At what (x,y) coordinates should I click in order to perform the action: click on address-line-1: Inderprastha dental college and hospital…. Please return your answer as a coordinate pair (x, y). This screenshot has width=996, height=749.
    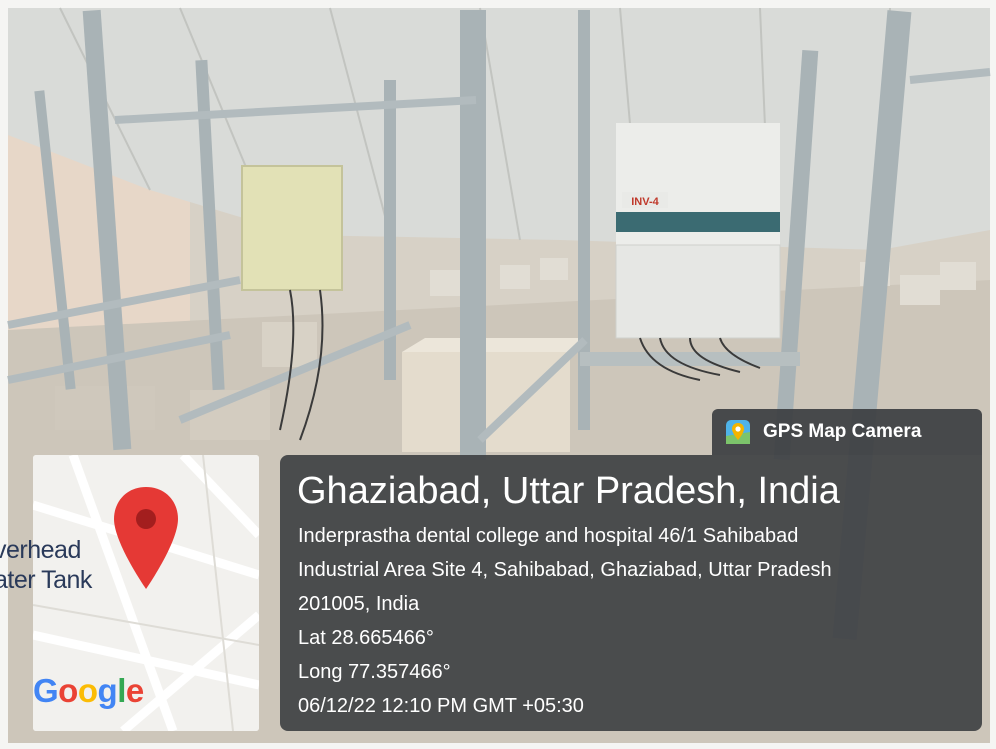
    Looking at the image, I should click on (548, 536).